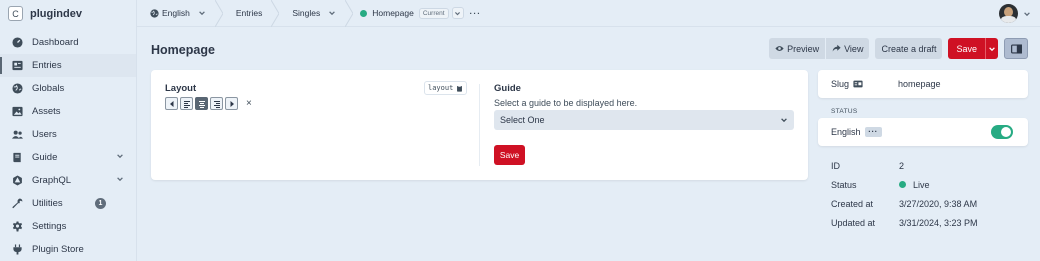 The width and height of the screenshot is (1040, 261). What do you see at coordinates (902, 184) in the screenshot?
I see `live-status-dot` at bounding box center [902, 184].